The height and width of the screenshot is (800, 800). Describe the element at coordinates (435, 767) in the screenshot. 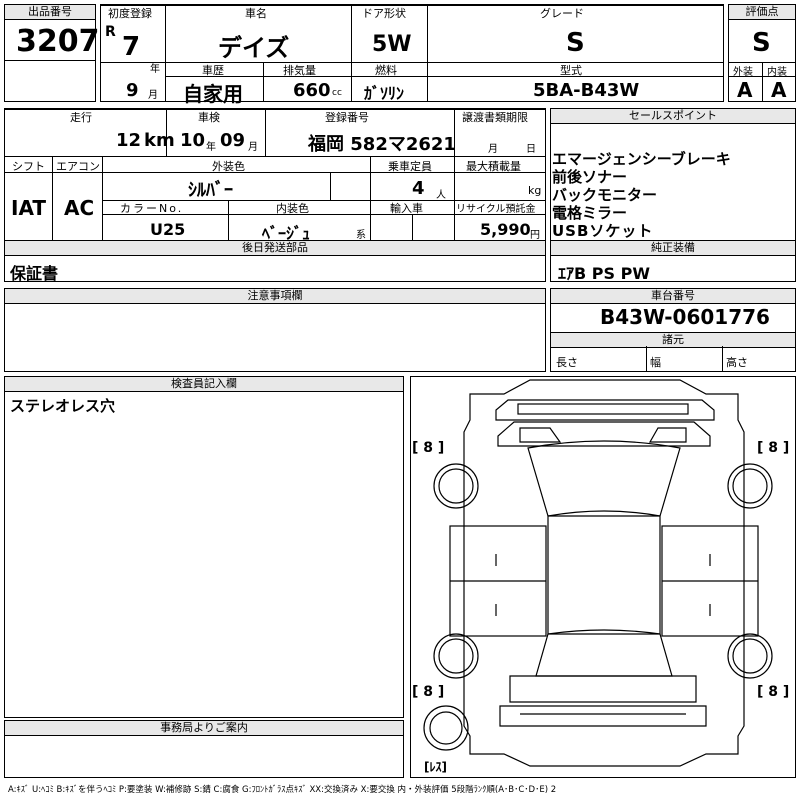

I see `spare-mark: [ﾚｽ]` at that location.